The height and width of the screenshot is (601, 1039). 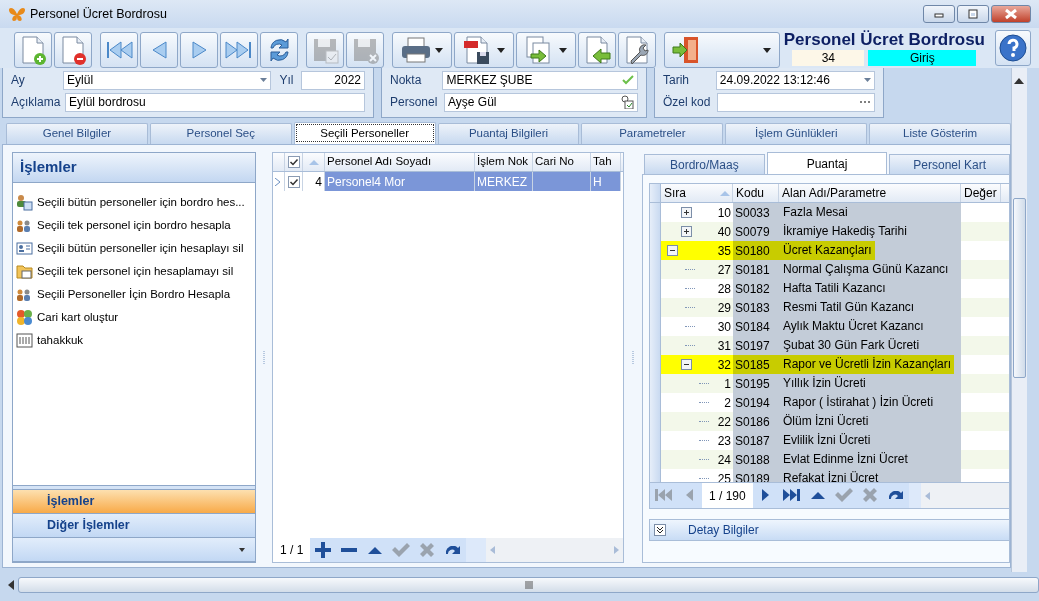 I want to click on tree-cell: S0189, so click(x=756, y=475).